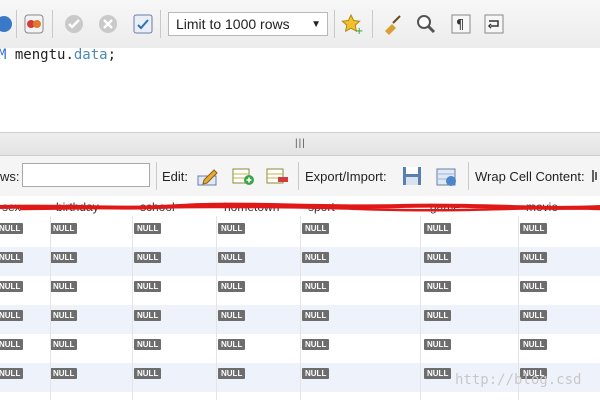 This screenshot has height=400, width=600. I want to click on filter-rows-input, so click(86, 175).